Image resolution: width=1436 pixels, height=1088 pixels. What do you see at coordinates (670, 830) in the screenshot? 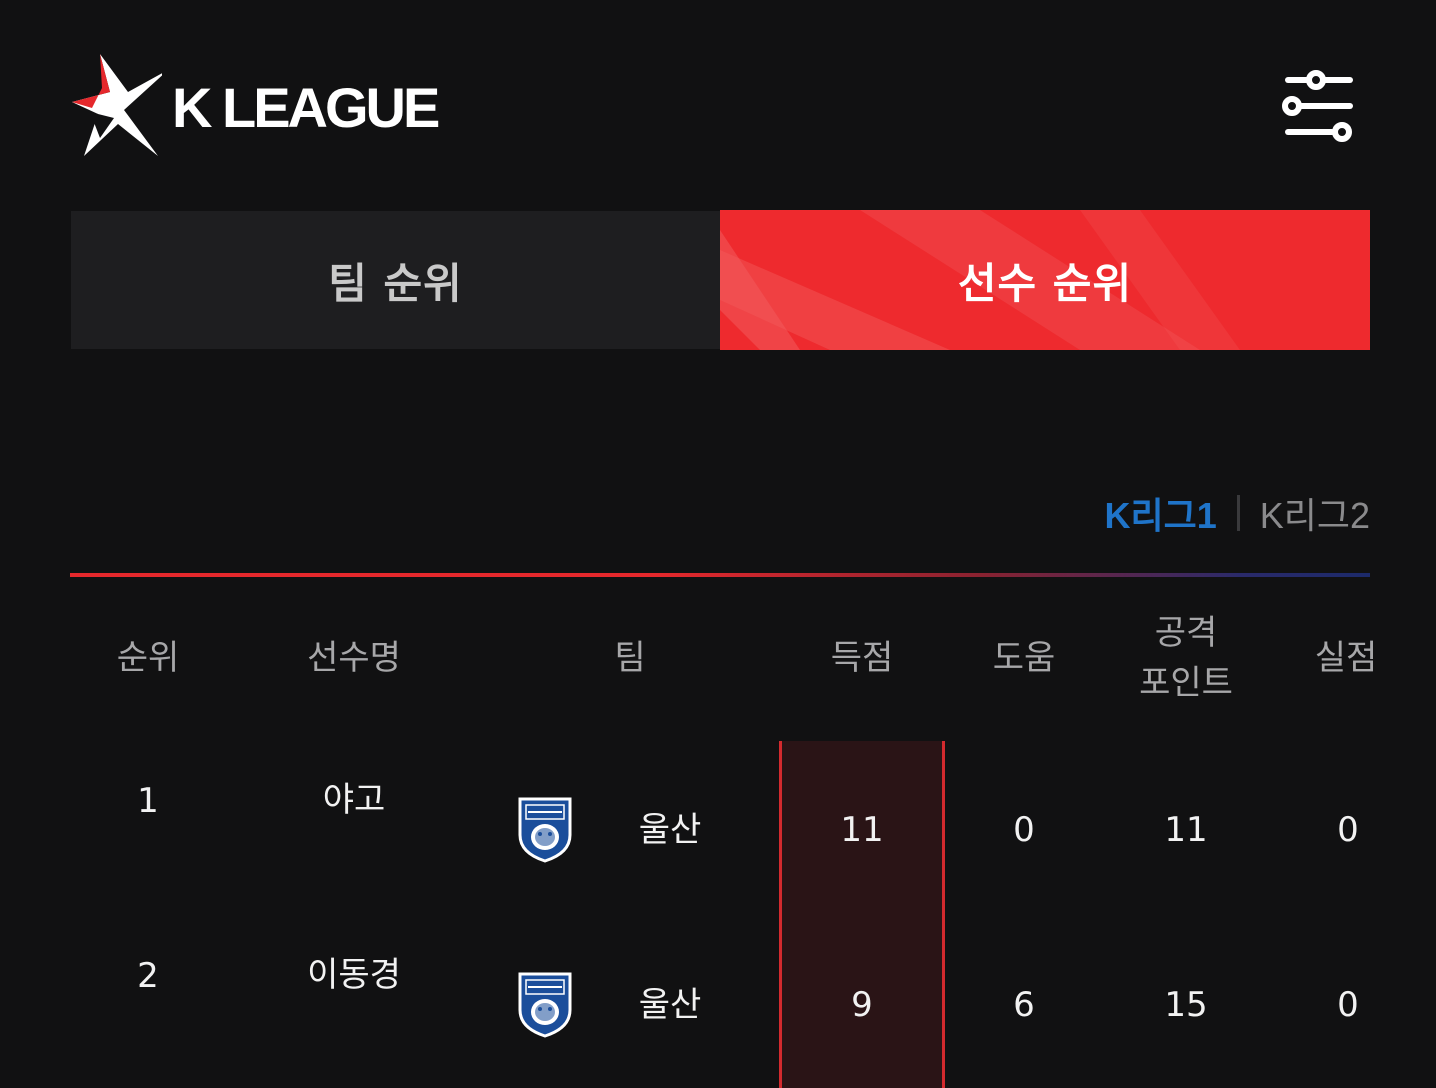
I see `row1-team: 울산` at bounding box center [670, 830].